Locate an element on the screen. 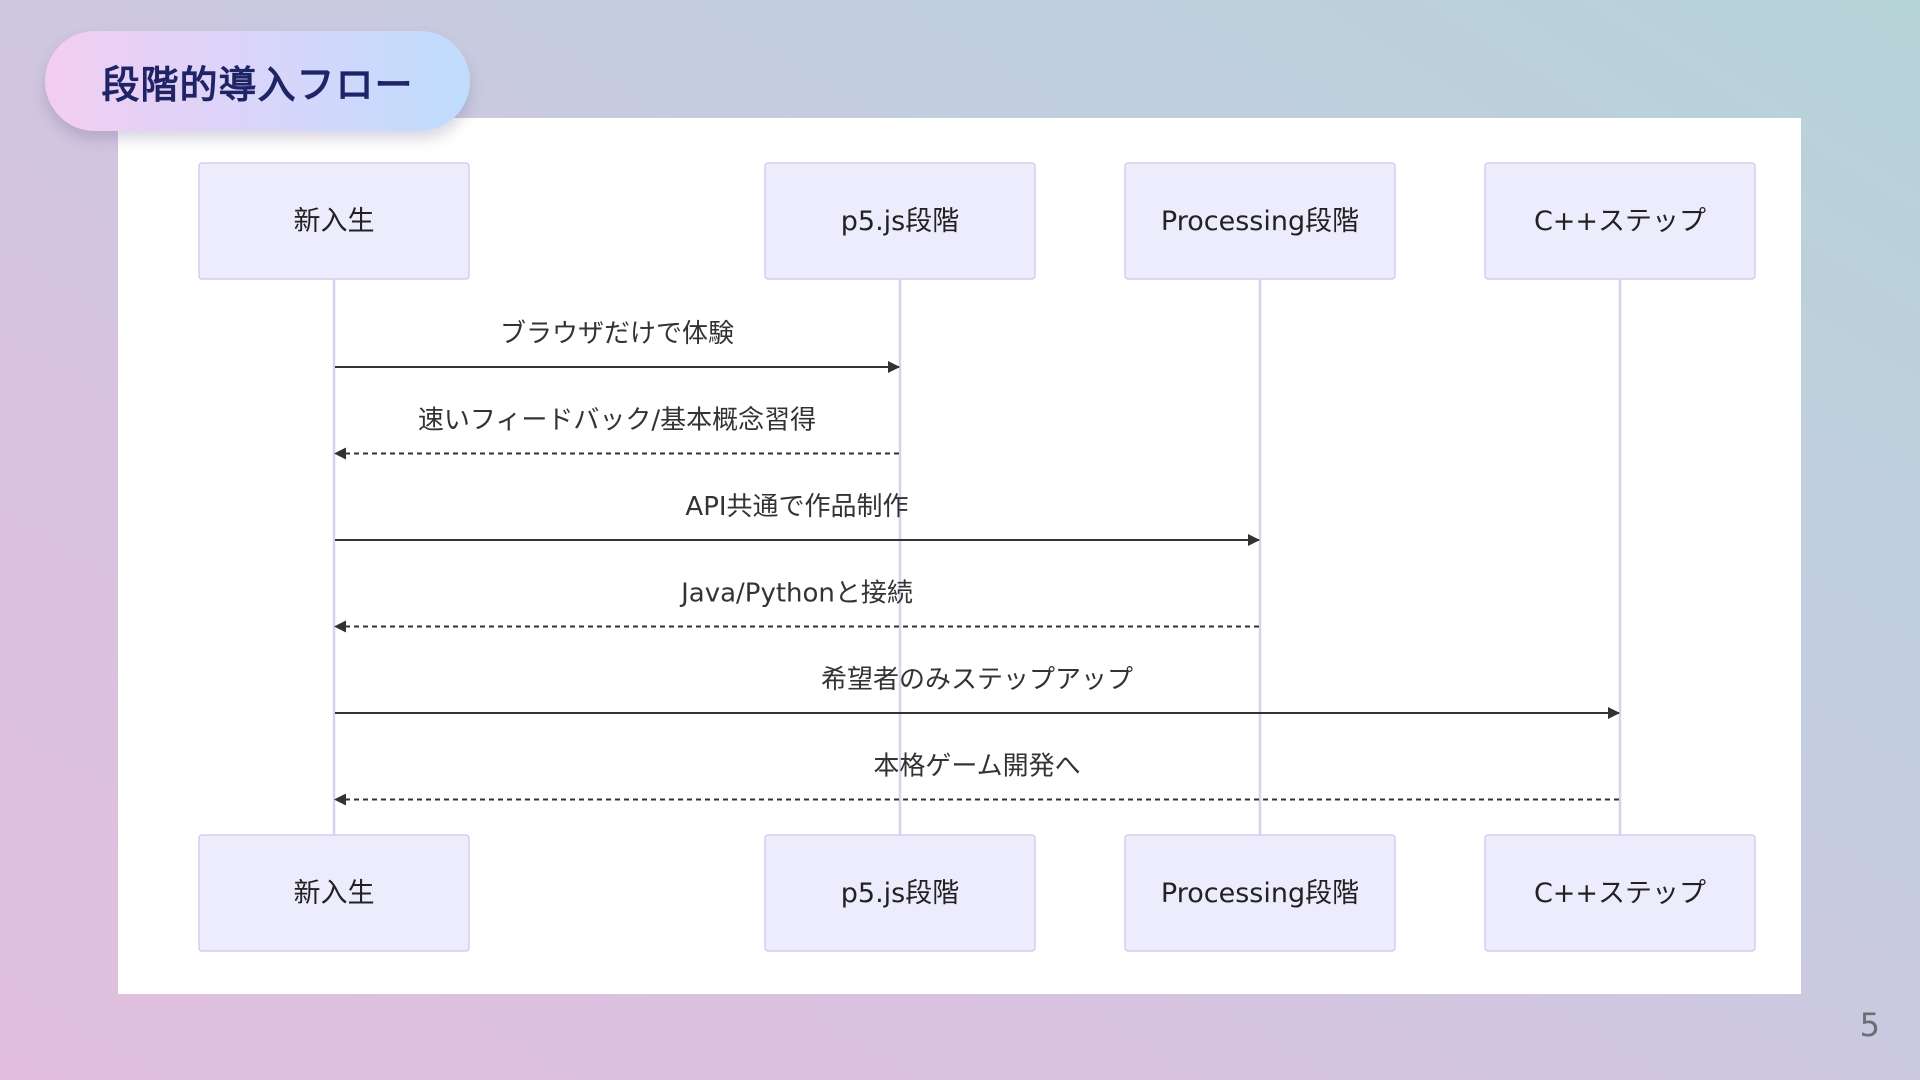 The height and width of the screenshot is (1080, 1920). message-label: 本格ゲーム開発へ is located at coordinates (976, 767).